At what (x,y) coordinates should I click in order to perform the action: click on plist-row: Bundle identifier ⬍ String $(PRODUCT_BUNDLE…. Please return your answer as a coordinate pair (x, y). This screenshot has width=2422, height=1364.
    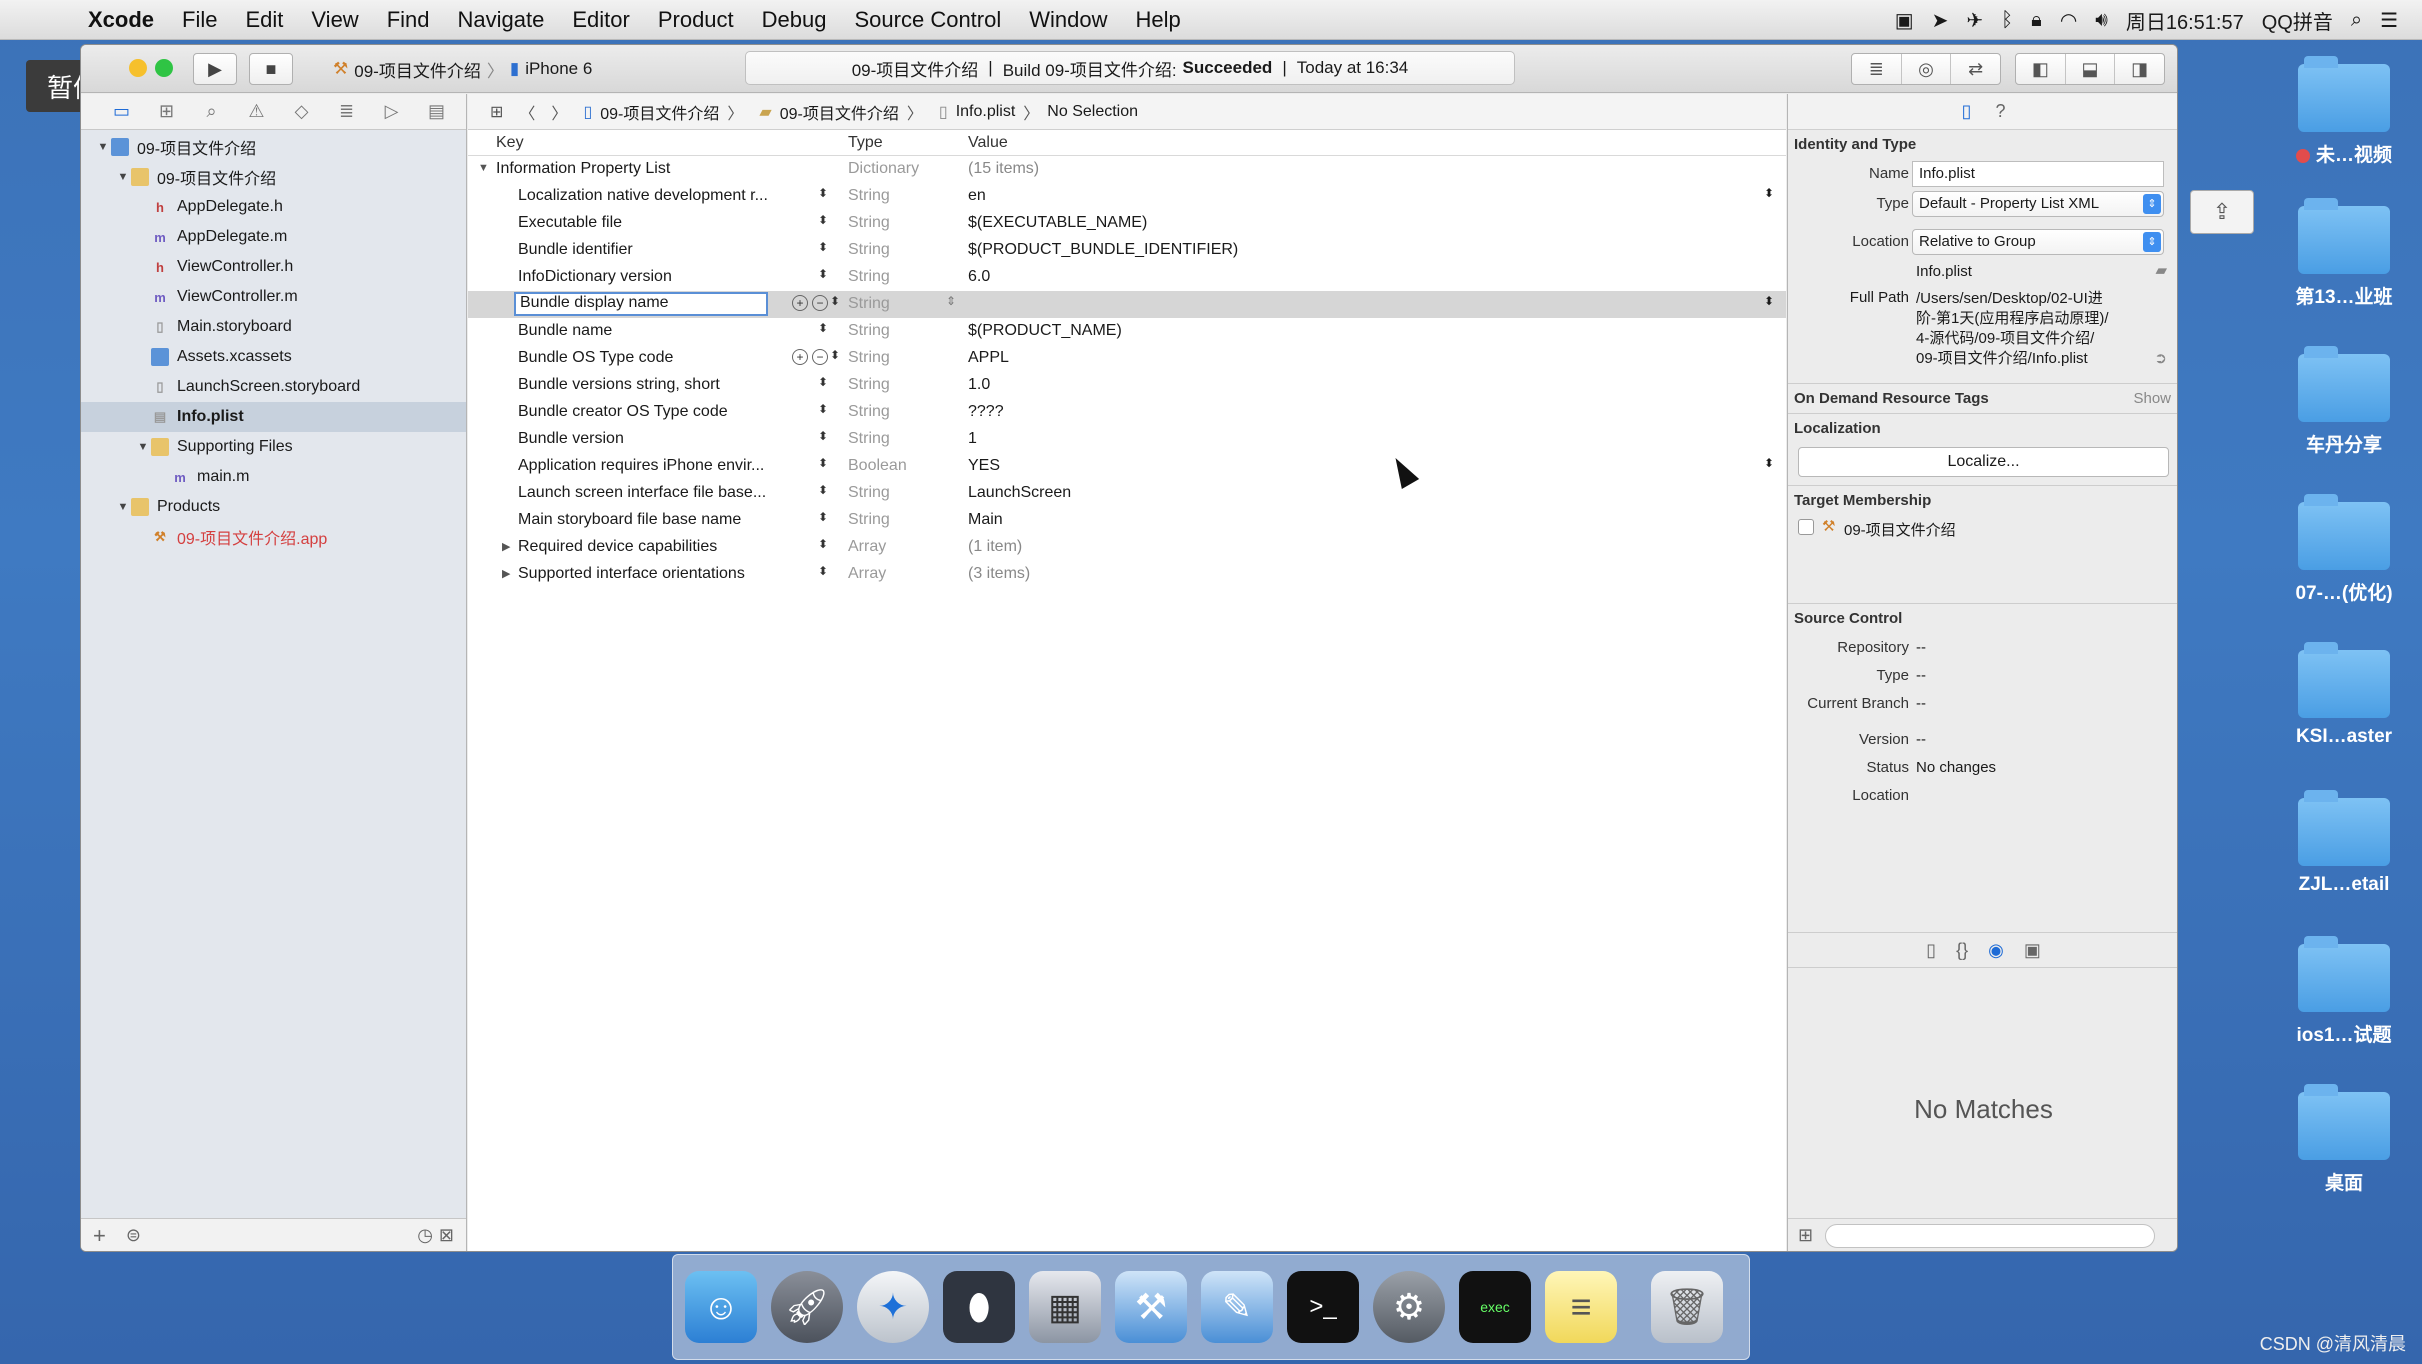
    Looking at the image, I should click on (1127, 250).